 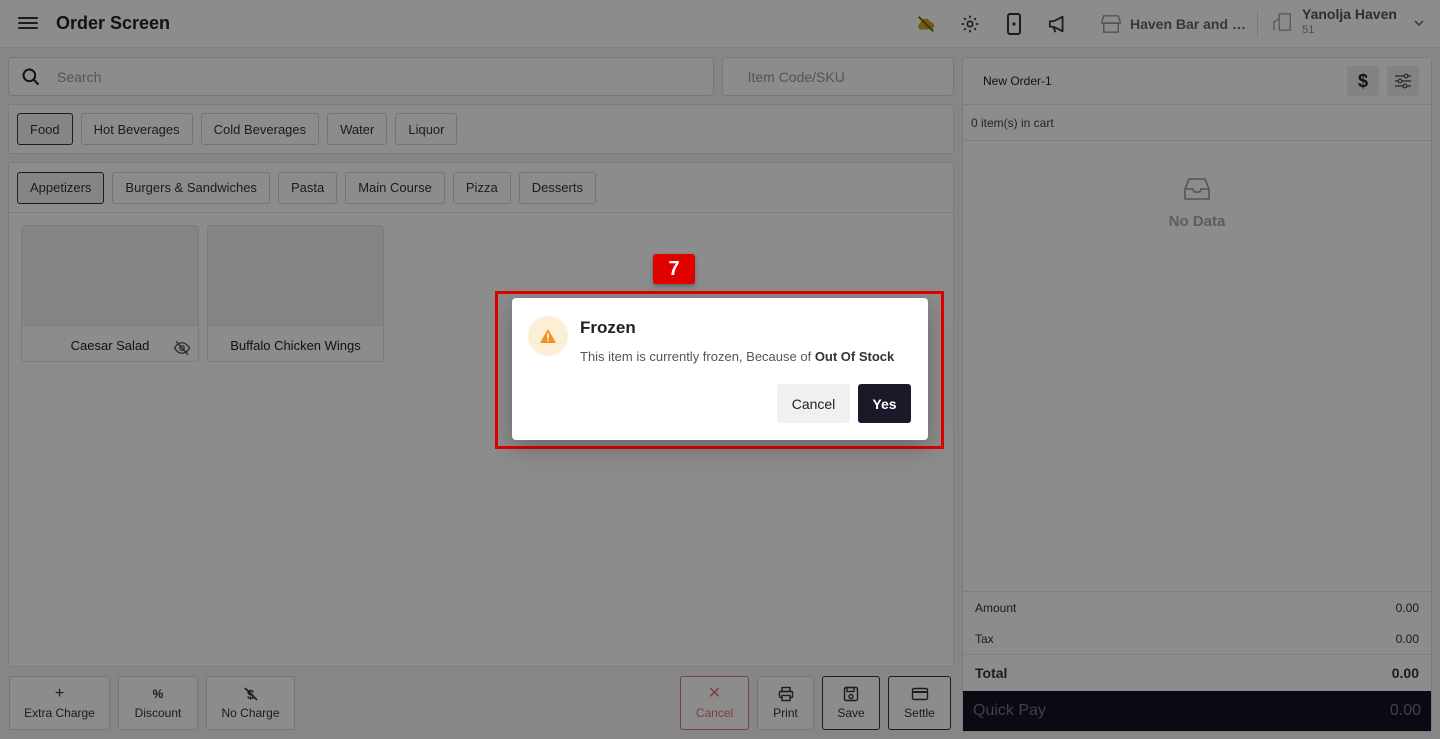 I want to click on warning-icon, so click(x=548, y=336).